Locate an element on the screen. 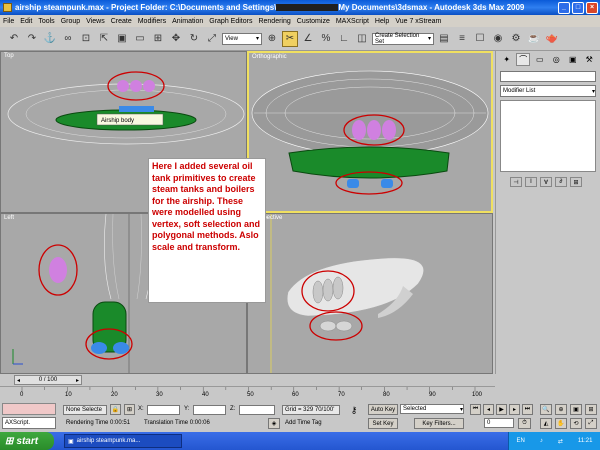 The image size is (600, 450). layer-manager-icon: ☐ is located at coordinates (480, 39).